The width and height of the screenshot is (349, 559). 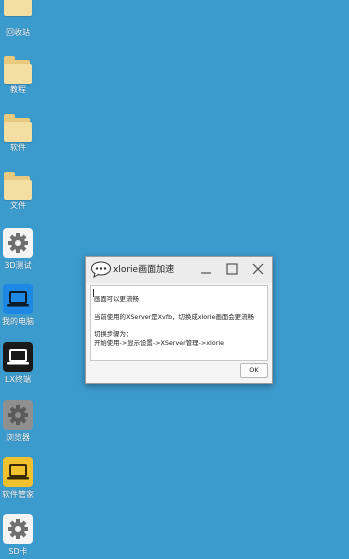 I want to click on speech-bubble-icon, so click(x=101, y=270).